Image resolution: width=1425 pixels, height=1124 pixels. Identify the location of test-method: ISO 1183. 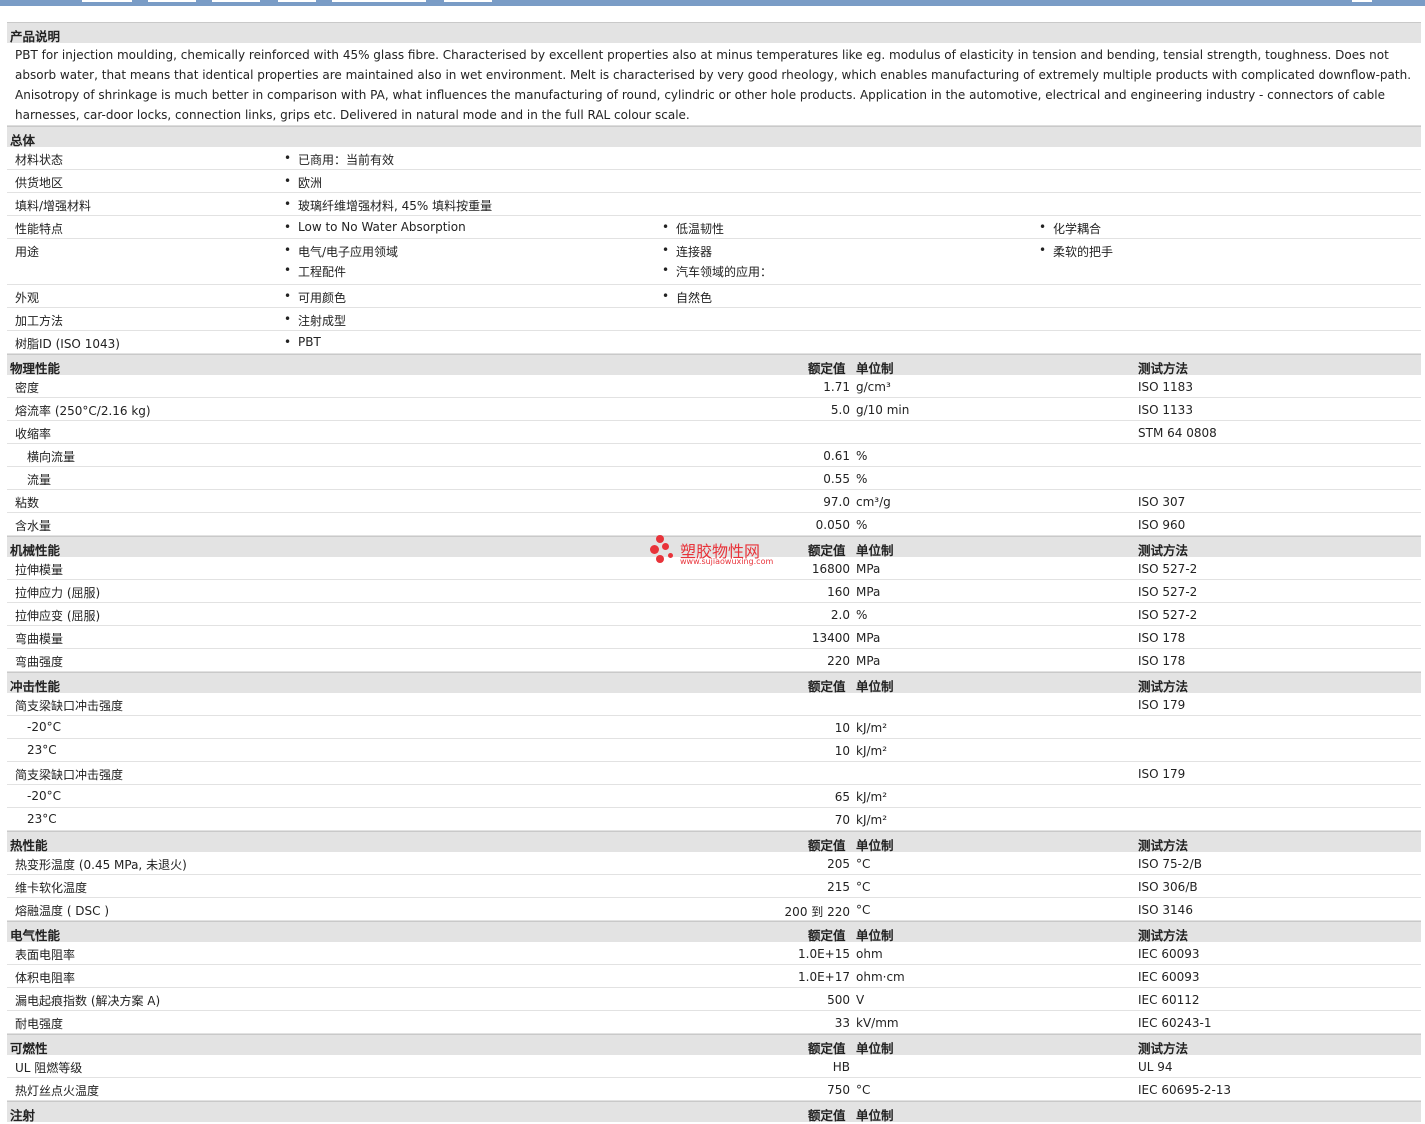
(1165, 387).